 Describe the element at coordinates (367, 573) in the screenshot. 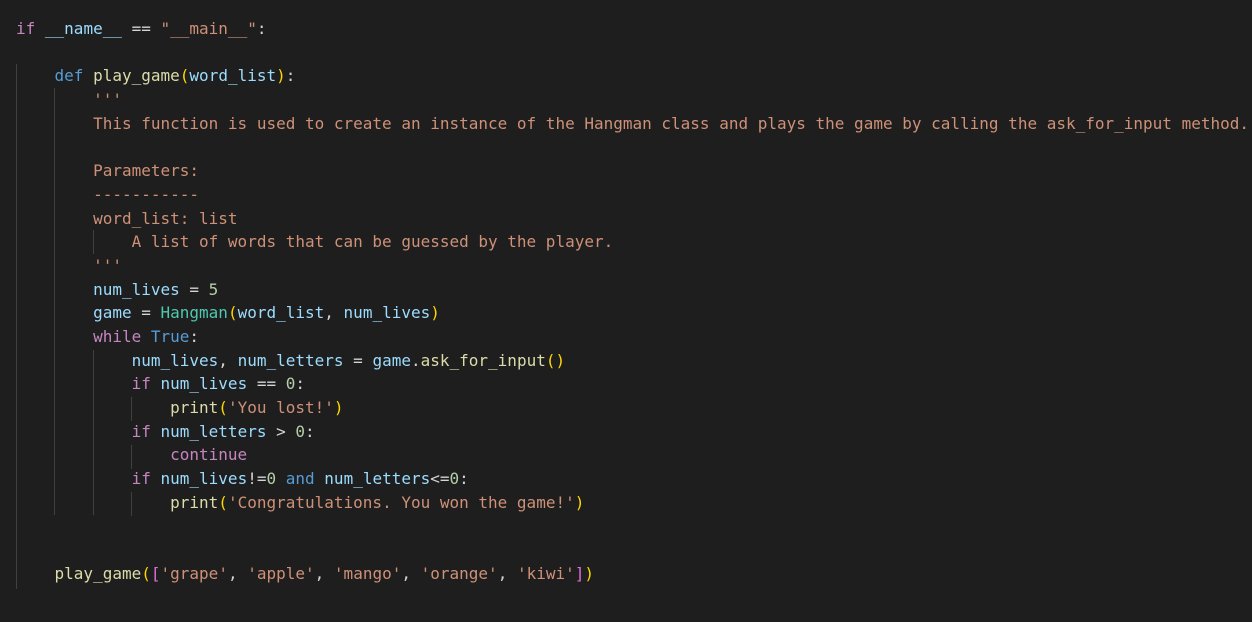

I see `code-token: 'mango'` at that location.